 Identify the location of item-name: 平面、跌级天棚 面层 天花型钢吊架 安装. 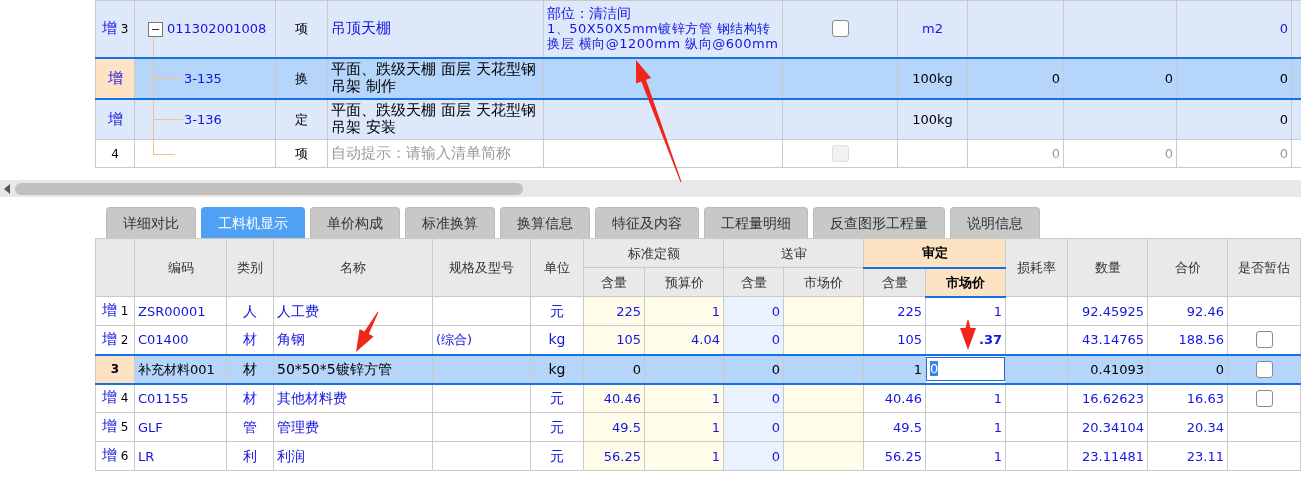
(435, 119).